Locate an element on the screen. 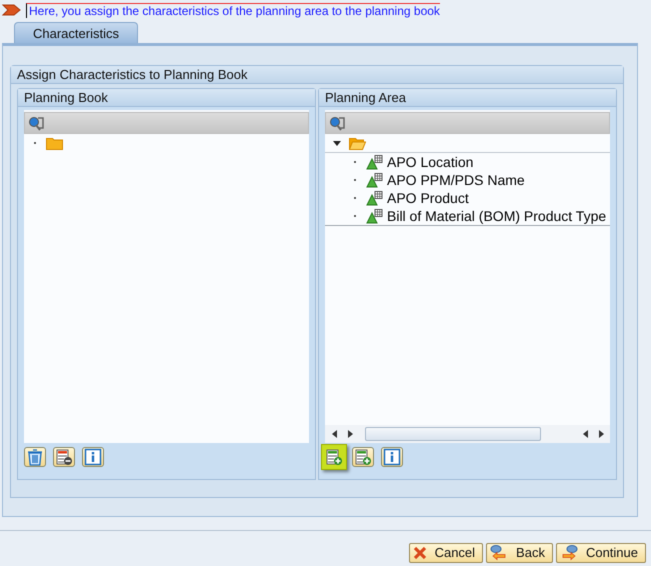 This screenshot has height=566, width=651. remove-row-icon is located at coordinates (64, 457).